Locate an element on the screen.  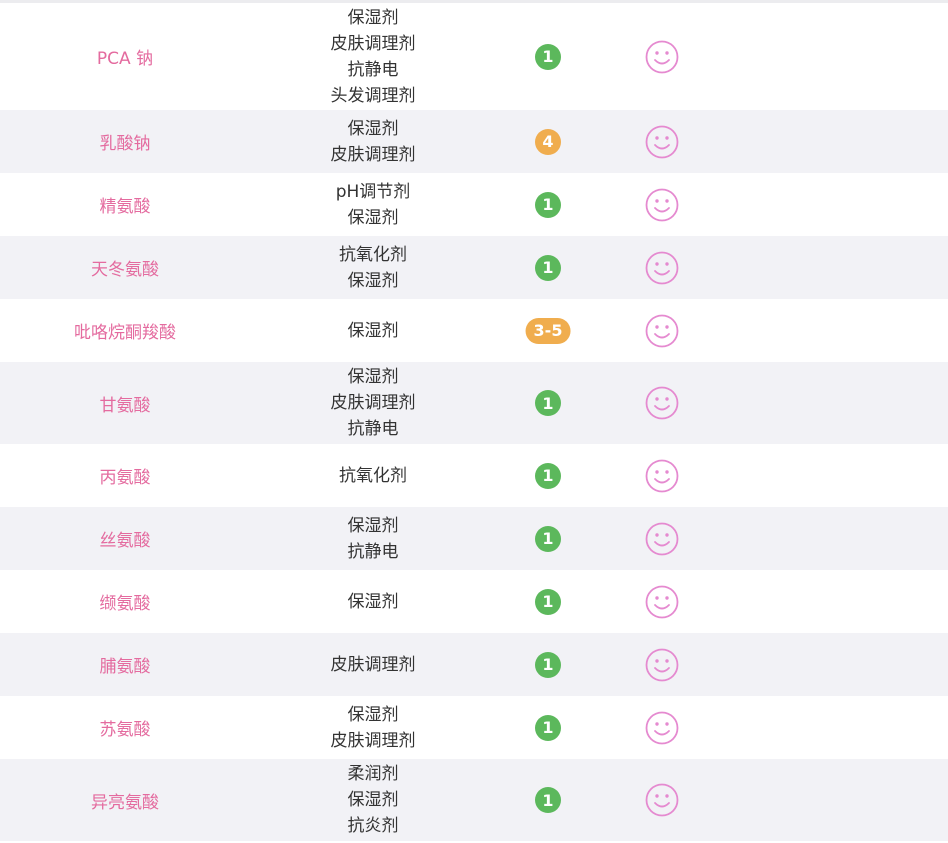
ingredient-name-link: 苏氨酸 is located at coordinates (125, 727).